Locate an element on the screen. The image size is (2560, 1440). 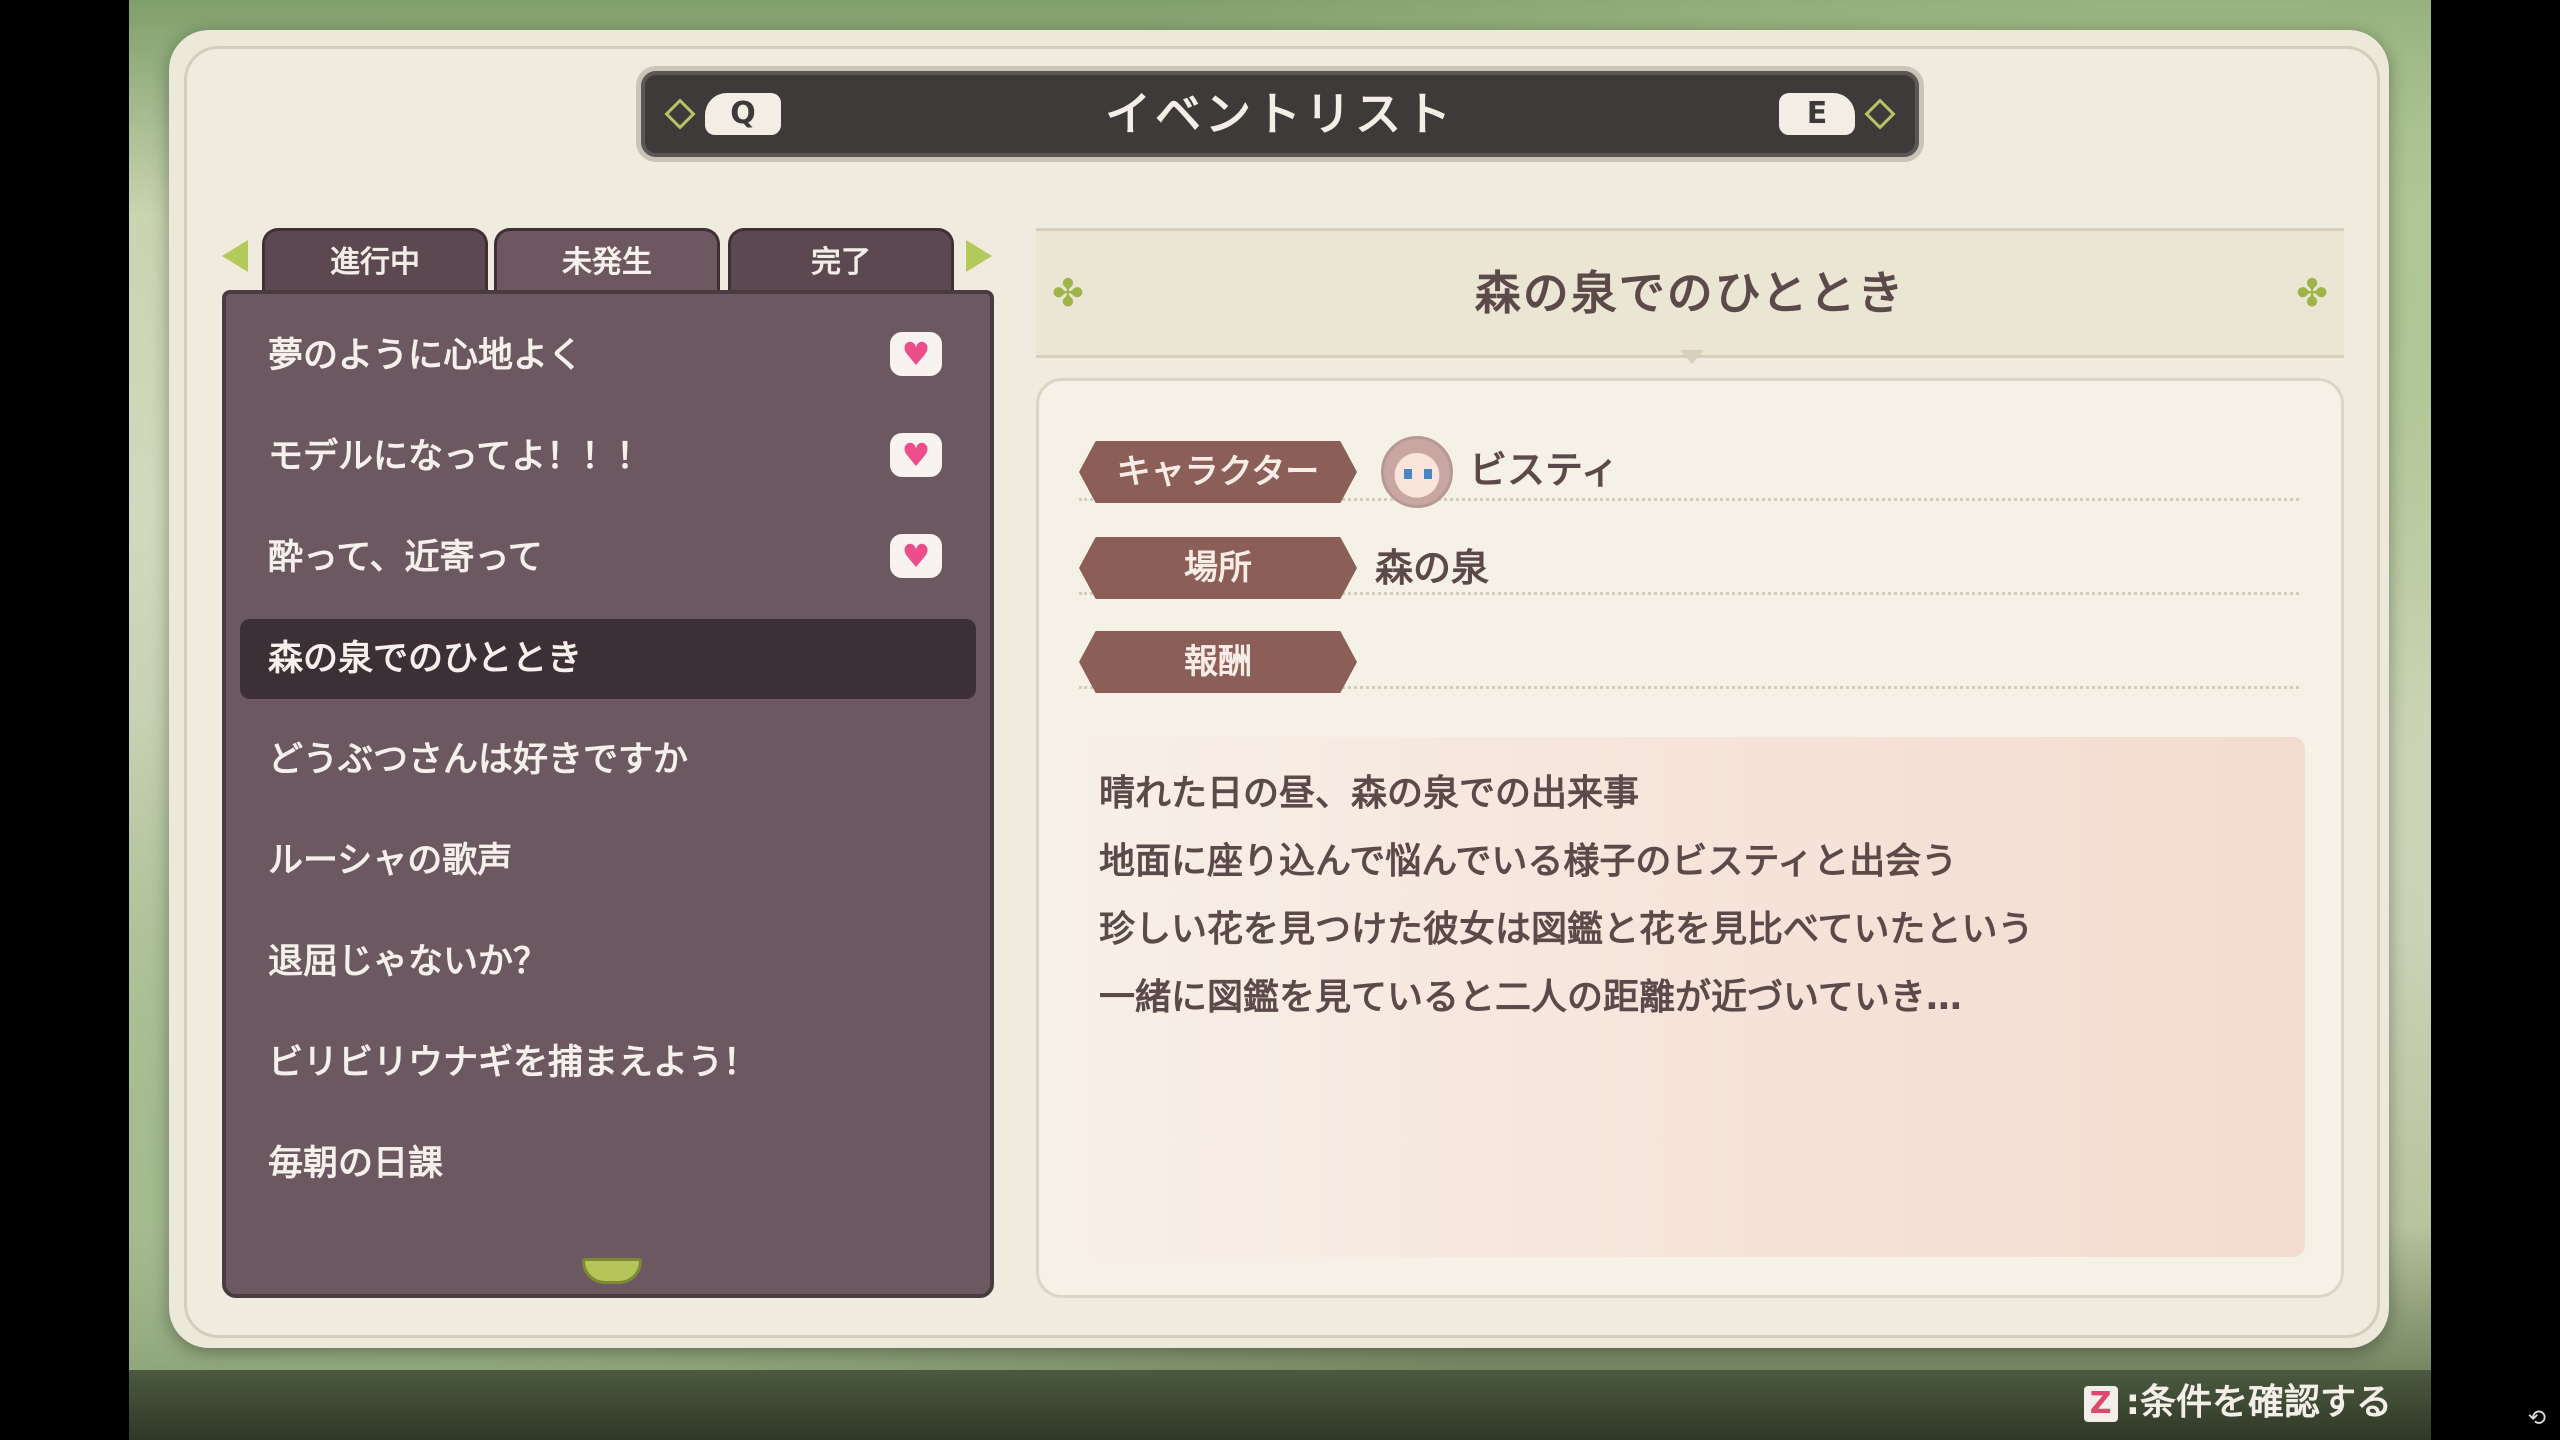
event-title: ルーシャの歌声 is located at coordinates (390, 861).